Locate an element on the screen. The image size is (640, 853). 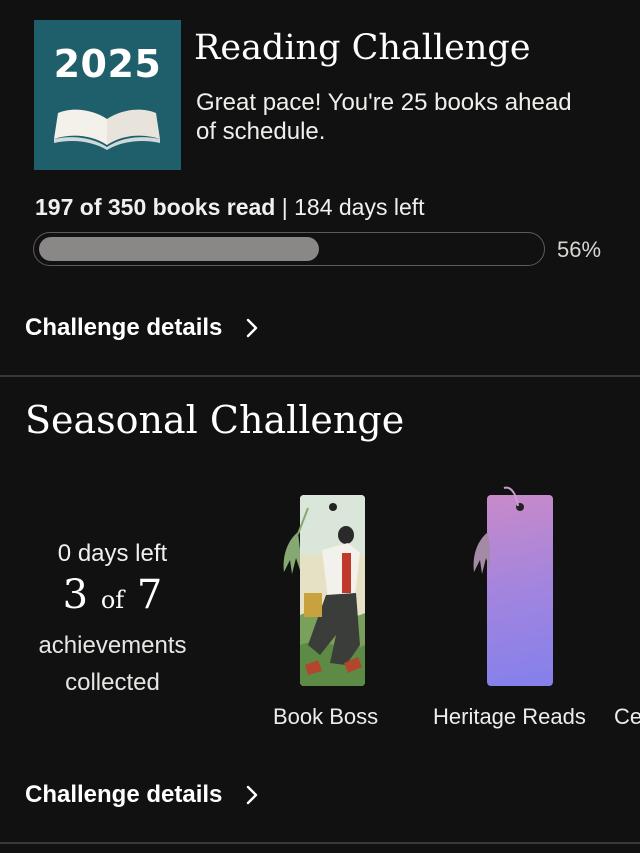
badge-year: 2025 is located at coordinates (107, 64).